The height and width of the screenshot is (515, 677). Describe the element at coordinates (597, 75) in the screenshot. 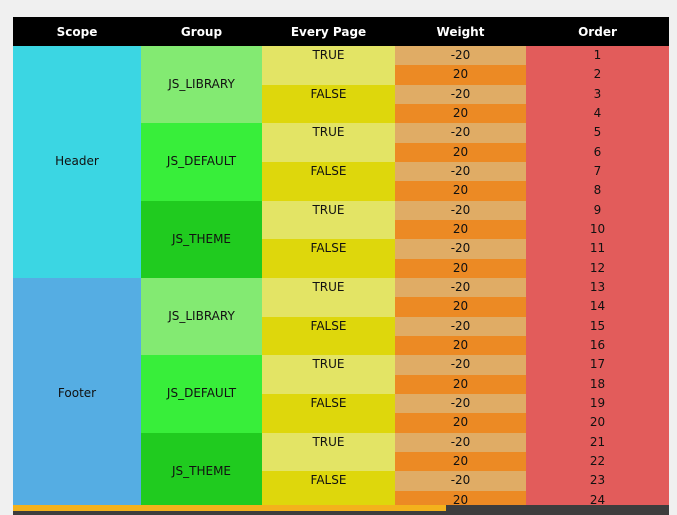

I see `order-cell: 2` at that location.